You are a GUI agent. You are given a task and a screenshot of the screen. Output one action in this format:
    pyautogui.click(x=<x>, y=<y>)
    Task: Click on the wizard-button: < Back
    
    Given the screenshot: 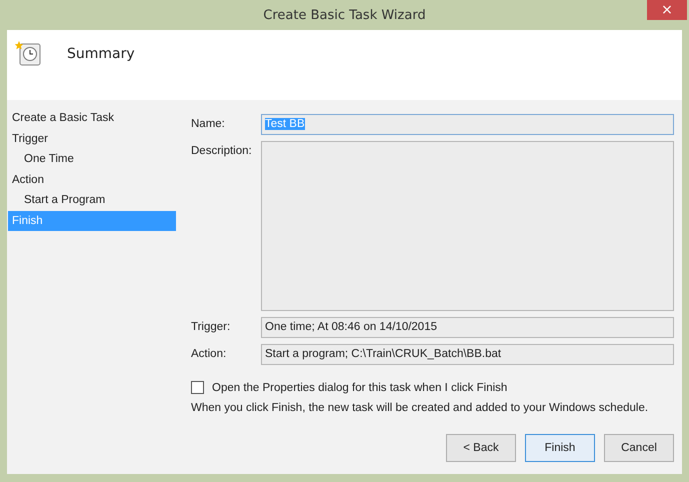 What is the action you would take?
    pyautogui.click(x=481, y=448)
    